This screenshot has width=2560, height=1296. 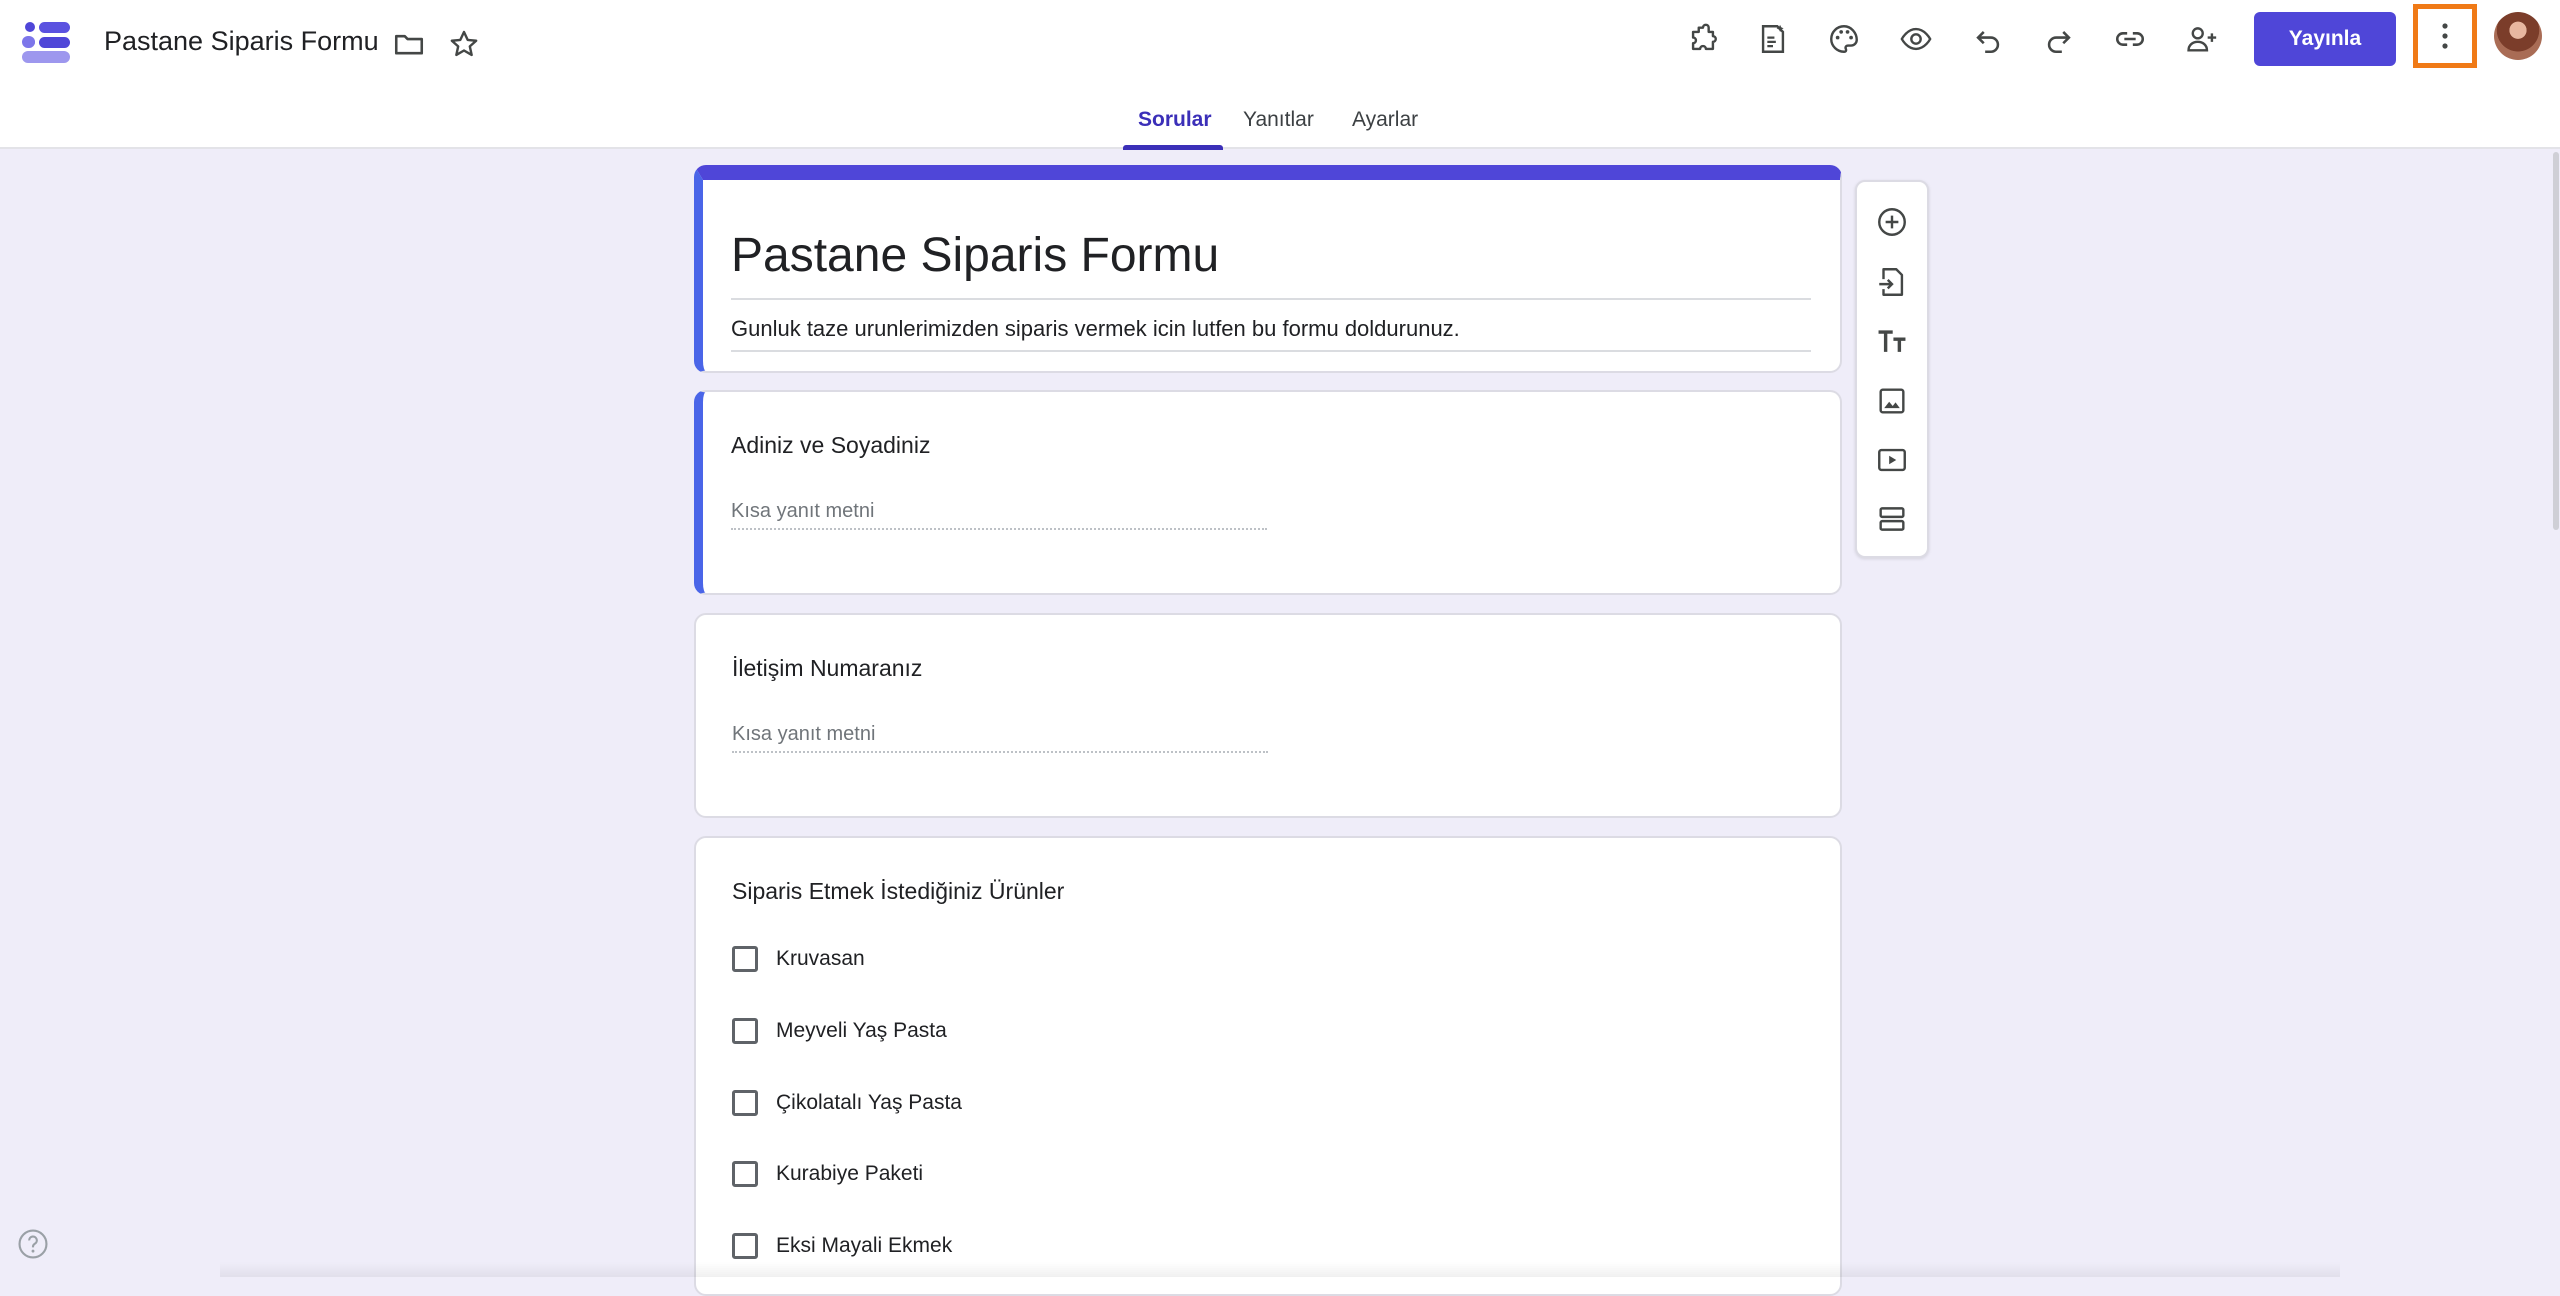 I want to click on add-section-icon, so click(x=1892, y=519).